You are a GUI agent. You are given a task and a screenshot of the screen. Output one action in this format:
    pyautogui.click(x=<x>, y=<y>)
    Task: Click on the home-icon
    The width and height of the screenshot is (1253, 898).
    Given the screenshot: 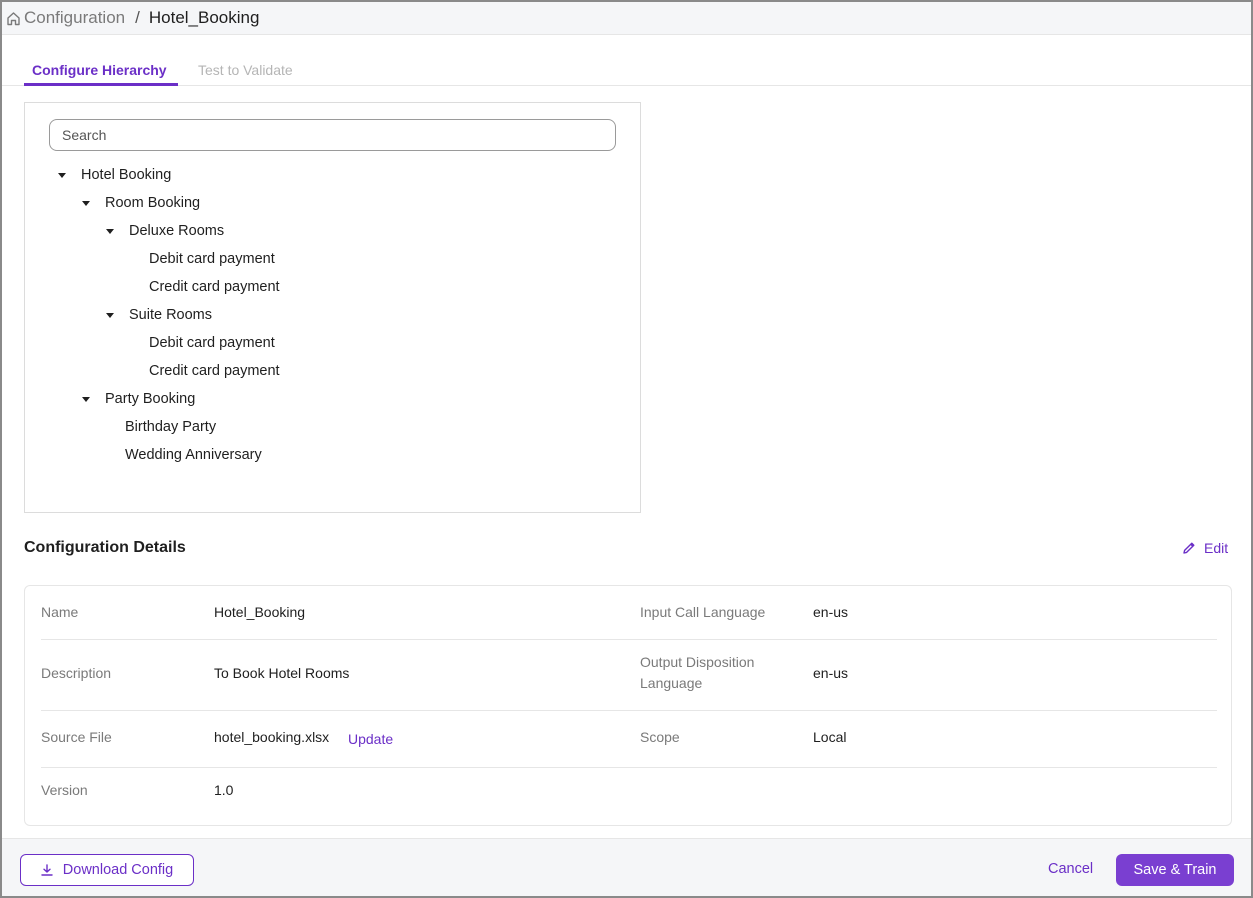 What is the action you would take?
    pyautogui.click(x=13, y=18)
    